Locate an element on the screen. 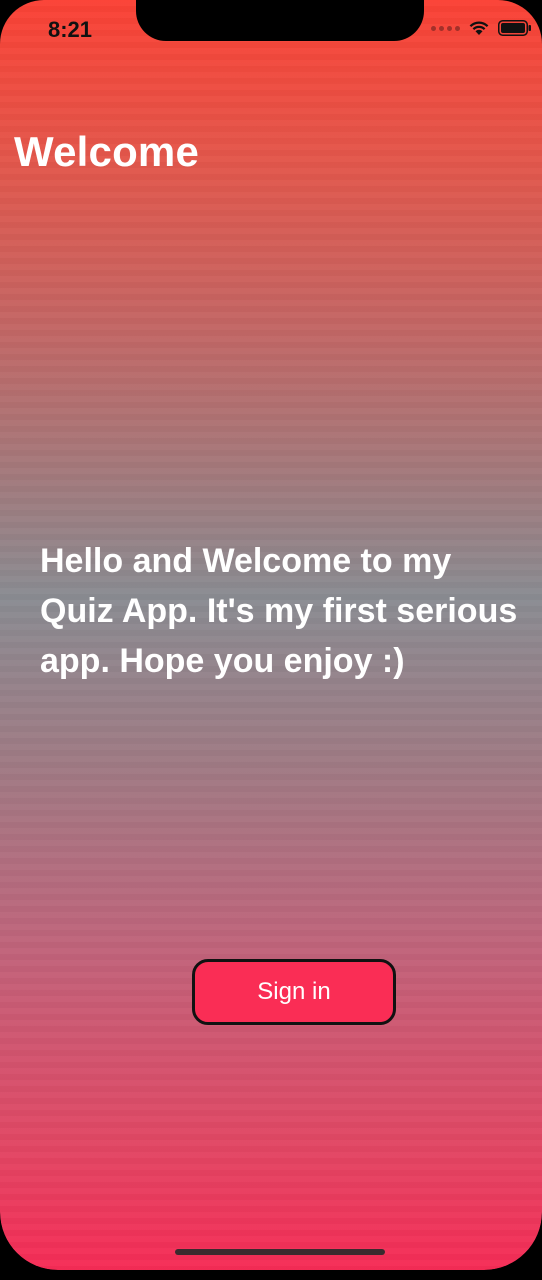  cellular-signal-icon is located at coordinates (445, 28).